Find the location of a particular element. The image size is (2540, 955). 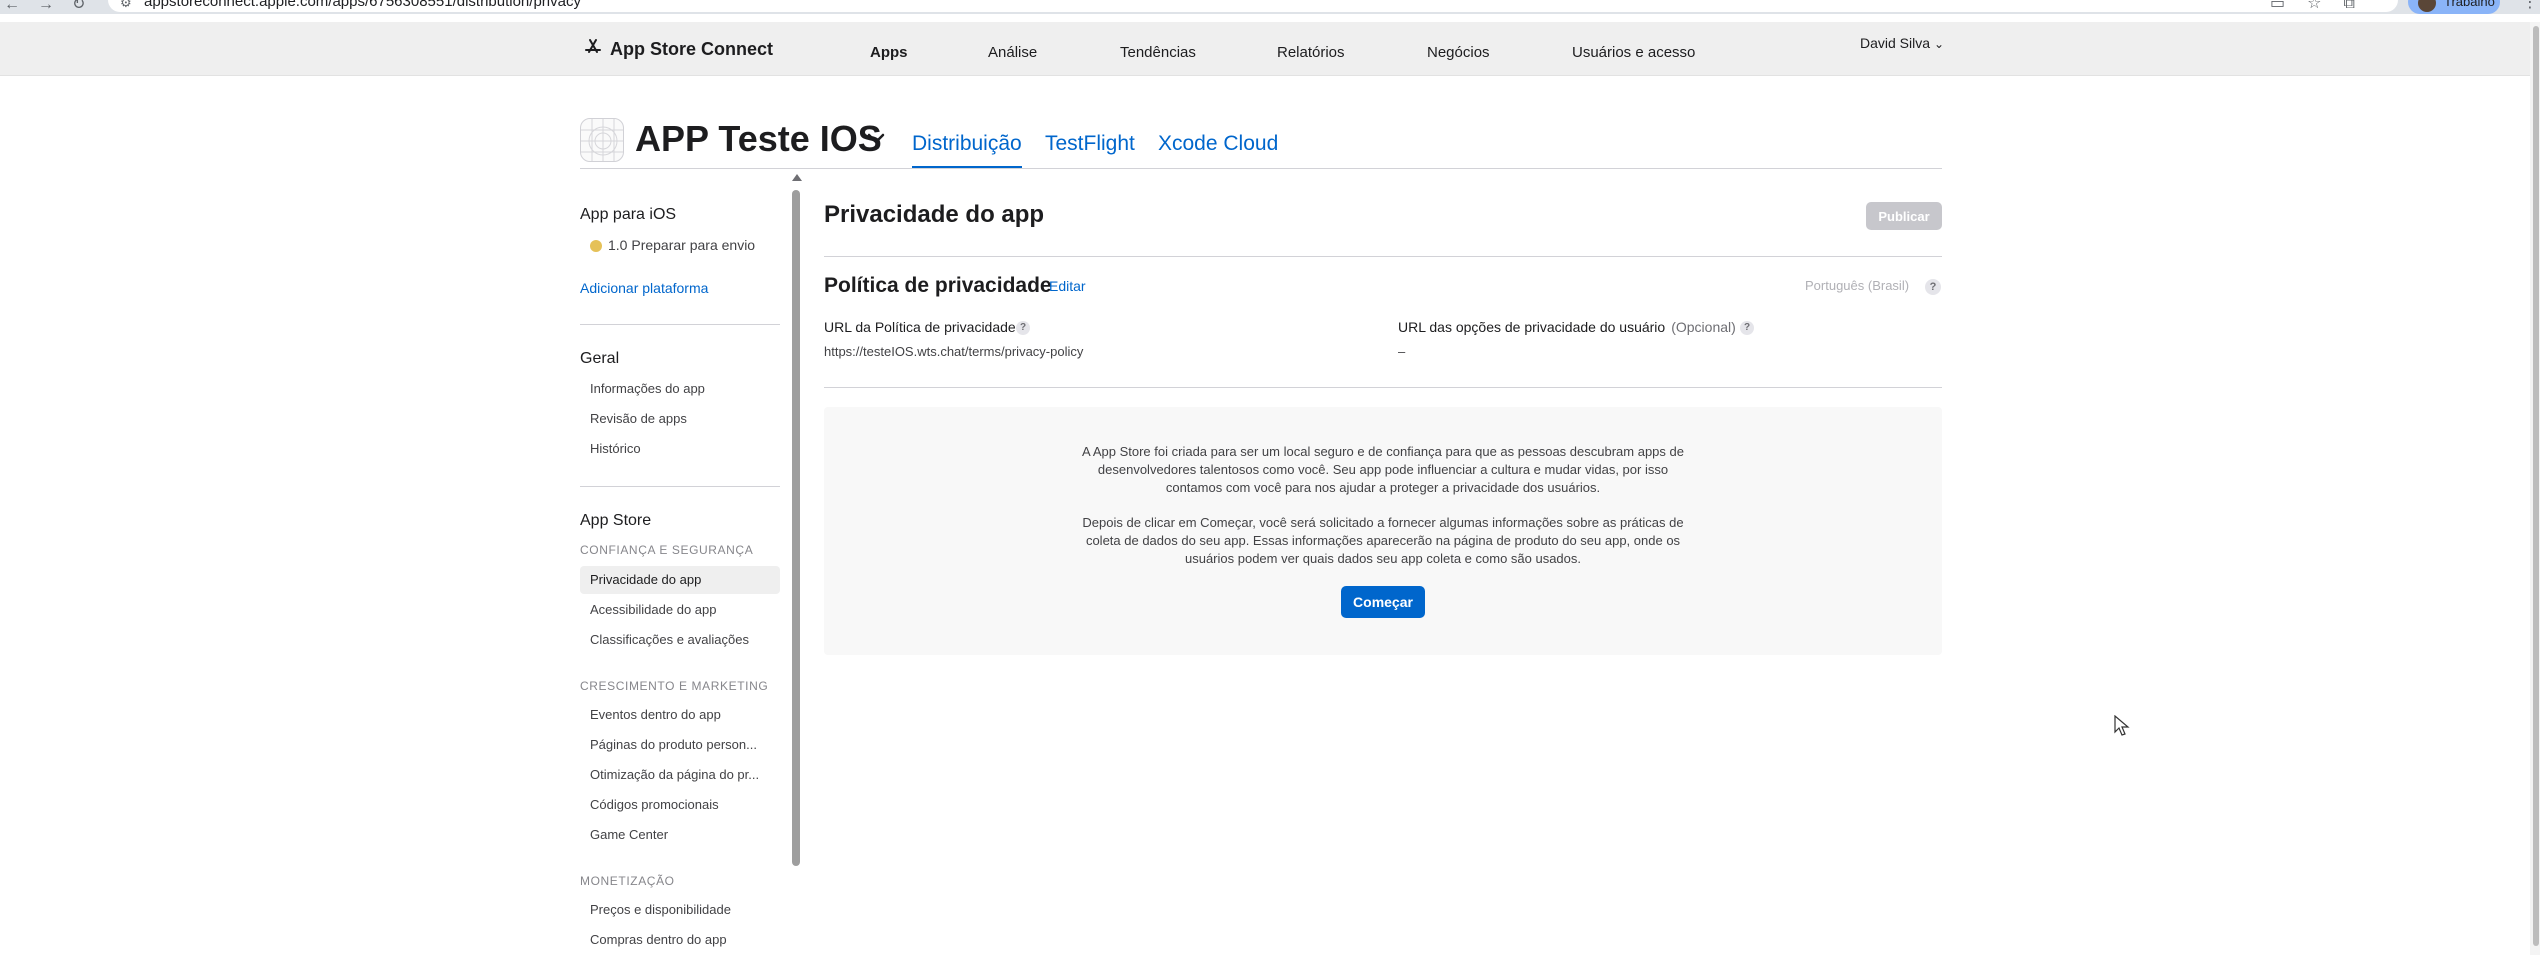

sidebar-item-promo-codes: Códigos promocionais is located at coordinates (680, 805).